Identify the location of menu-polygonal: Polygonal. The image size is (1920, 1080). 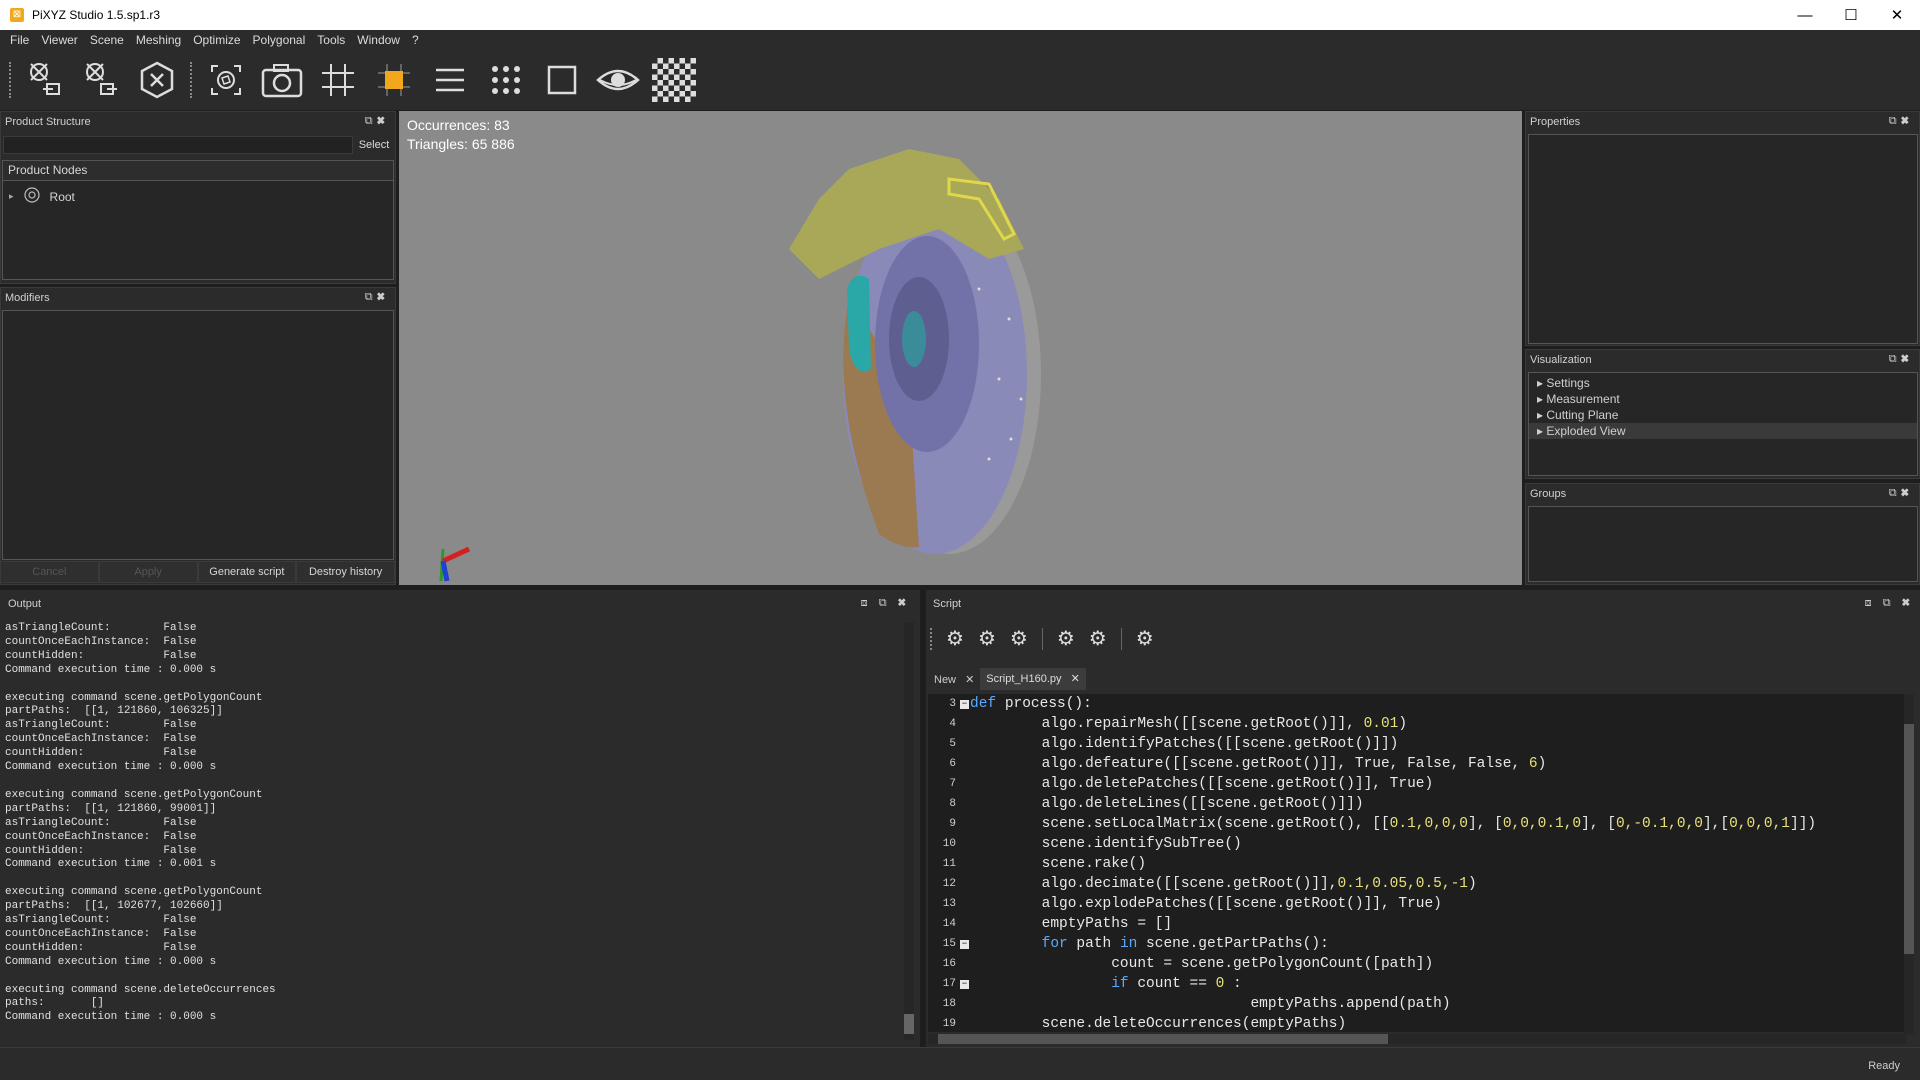
(279, 40).